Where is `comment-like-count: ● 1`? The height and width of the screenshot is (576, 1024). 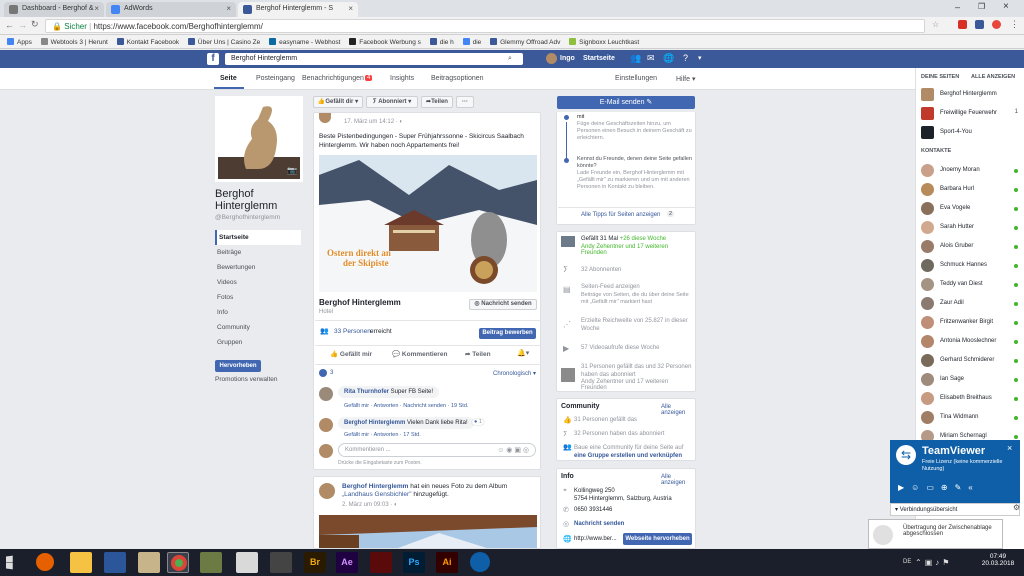 comment-like-count: ● 1 is located at coordinates (478, 422).